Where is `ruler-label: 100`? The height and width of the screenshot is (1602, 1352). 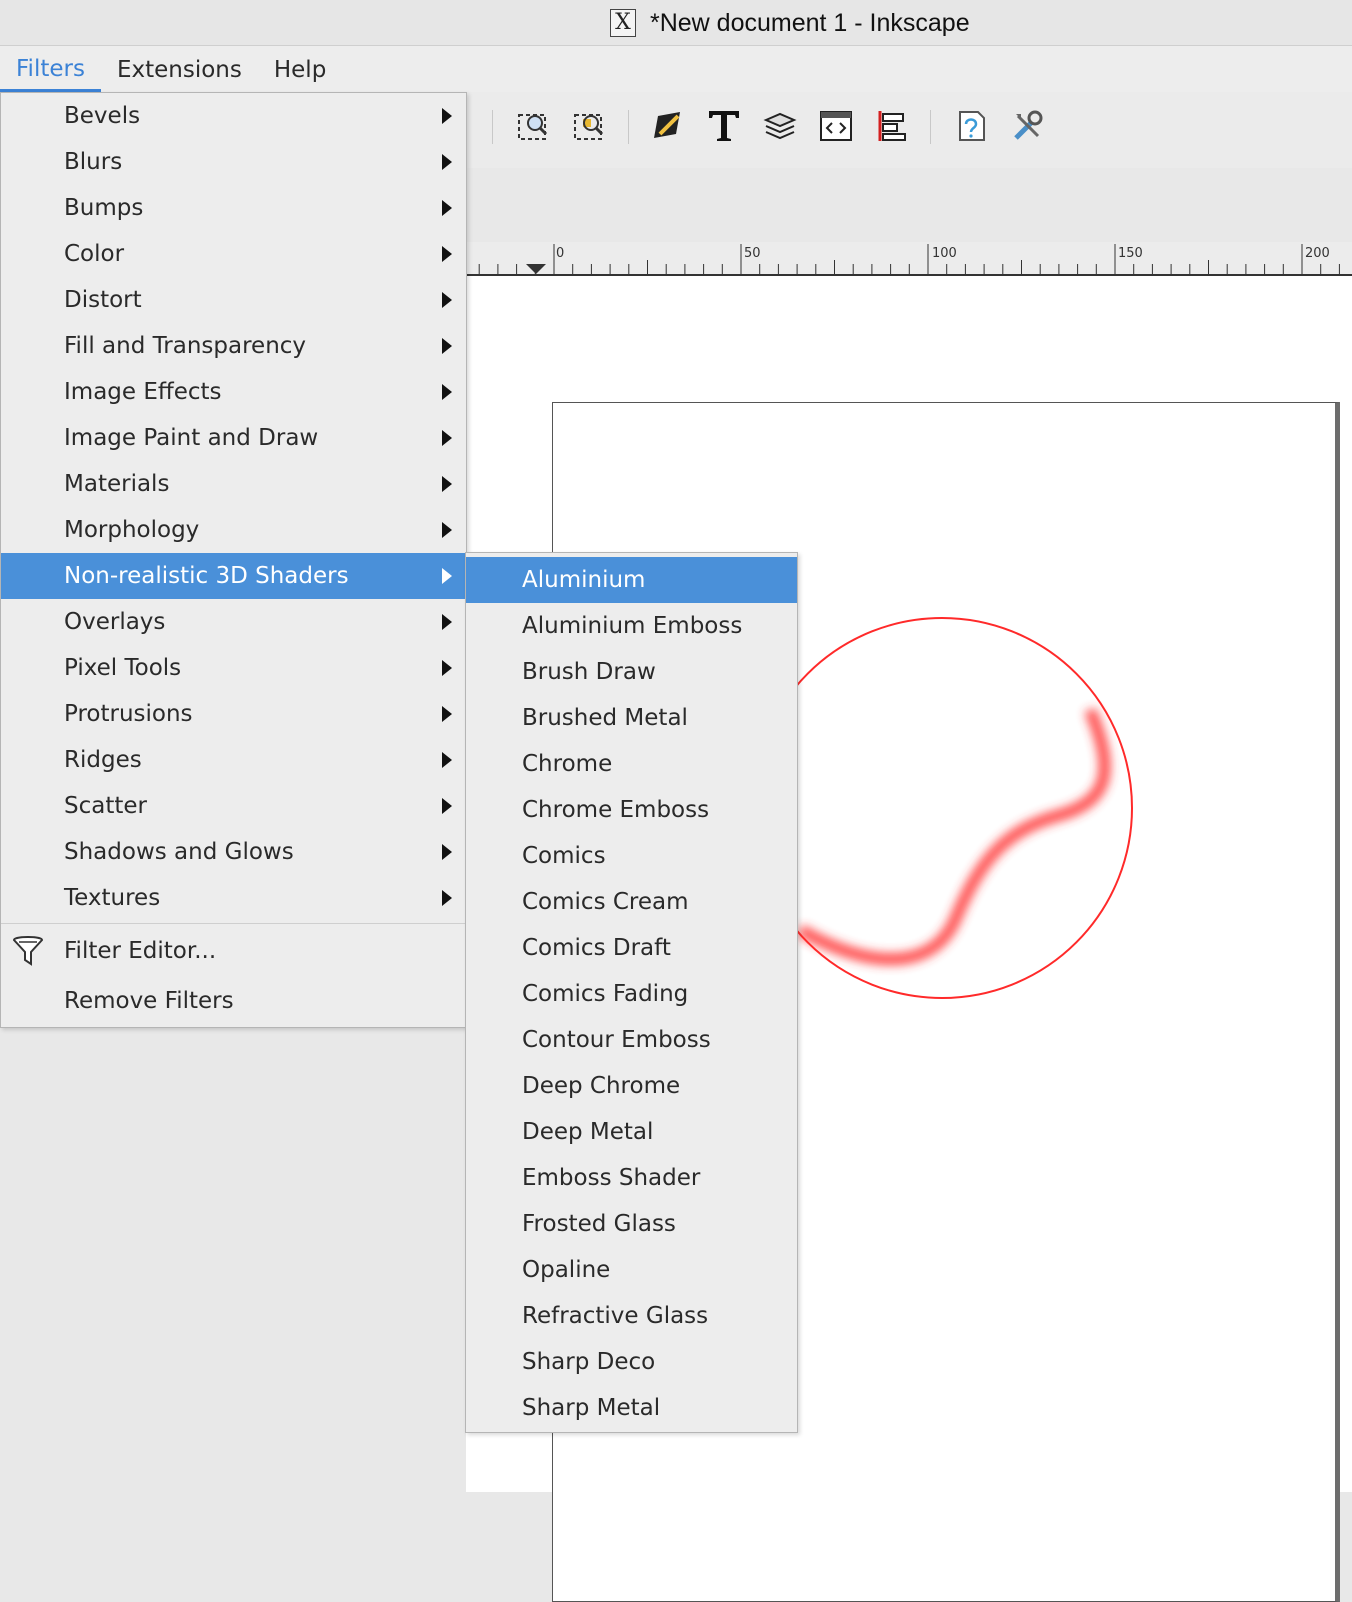 ruler-label: 100 is located at coordinates (944, 253).